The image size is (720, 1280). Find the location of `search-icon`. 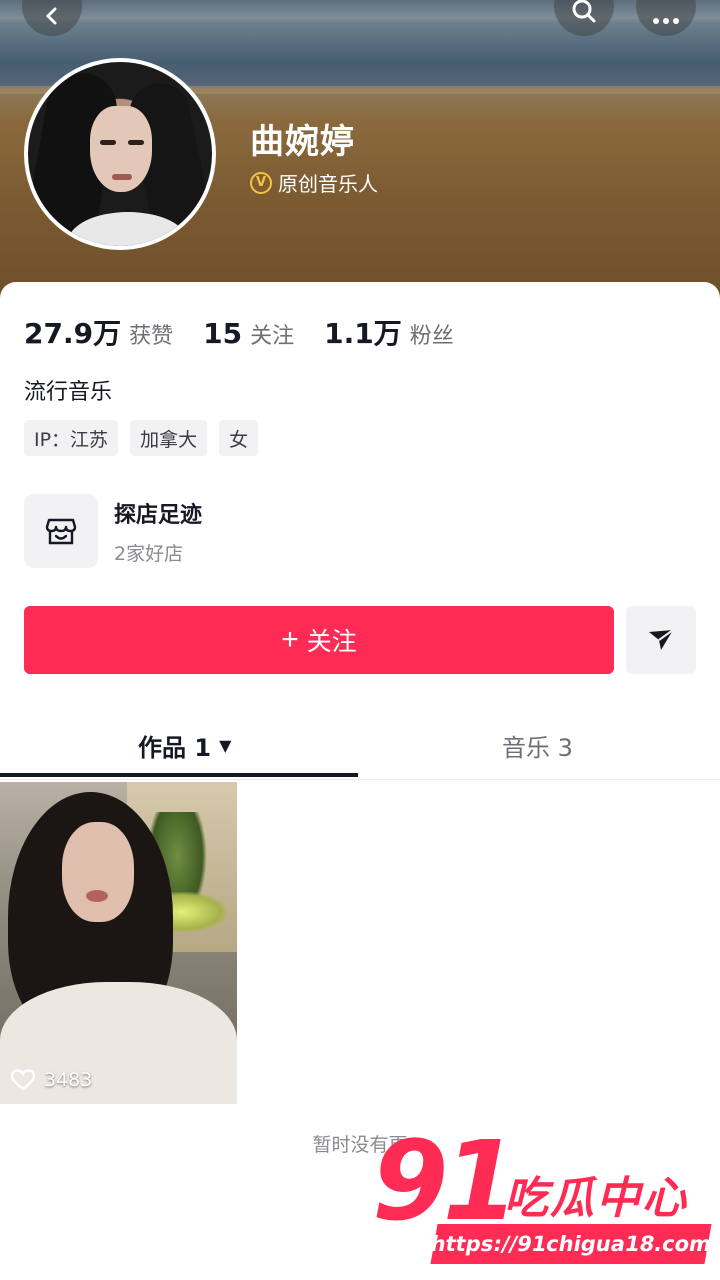

search-icon is located at coordinates (584, 11).